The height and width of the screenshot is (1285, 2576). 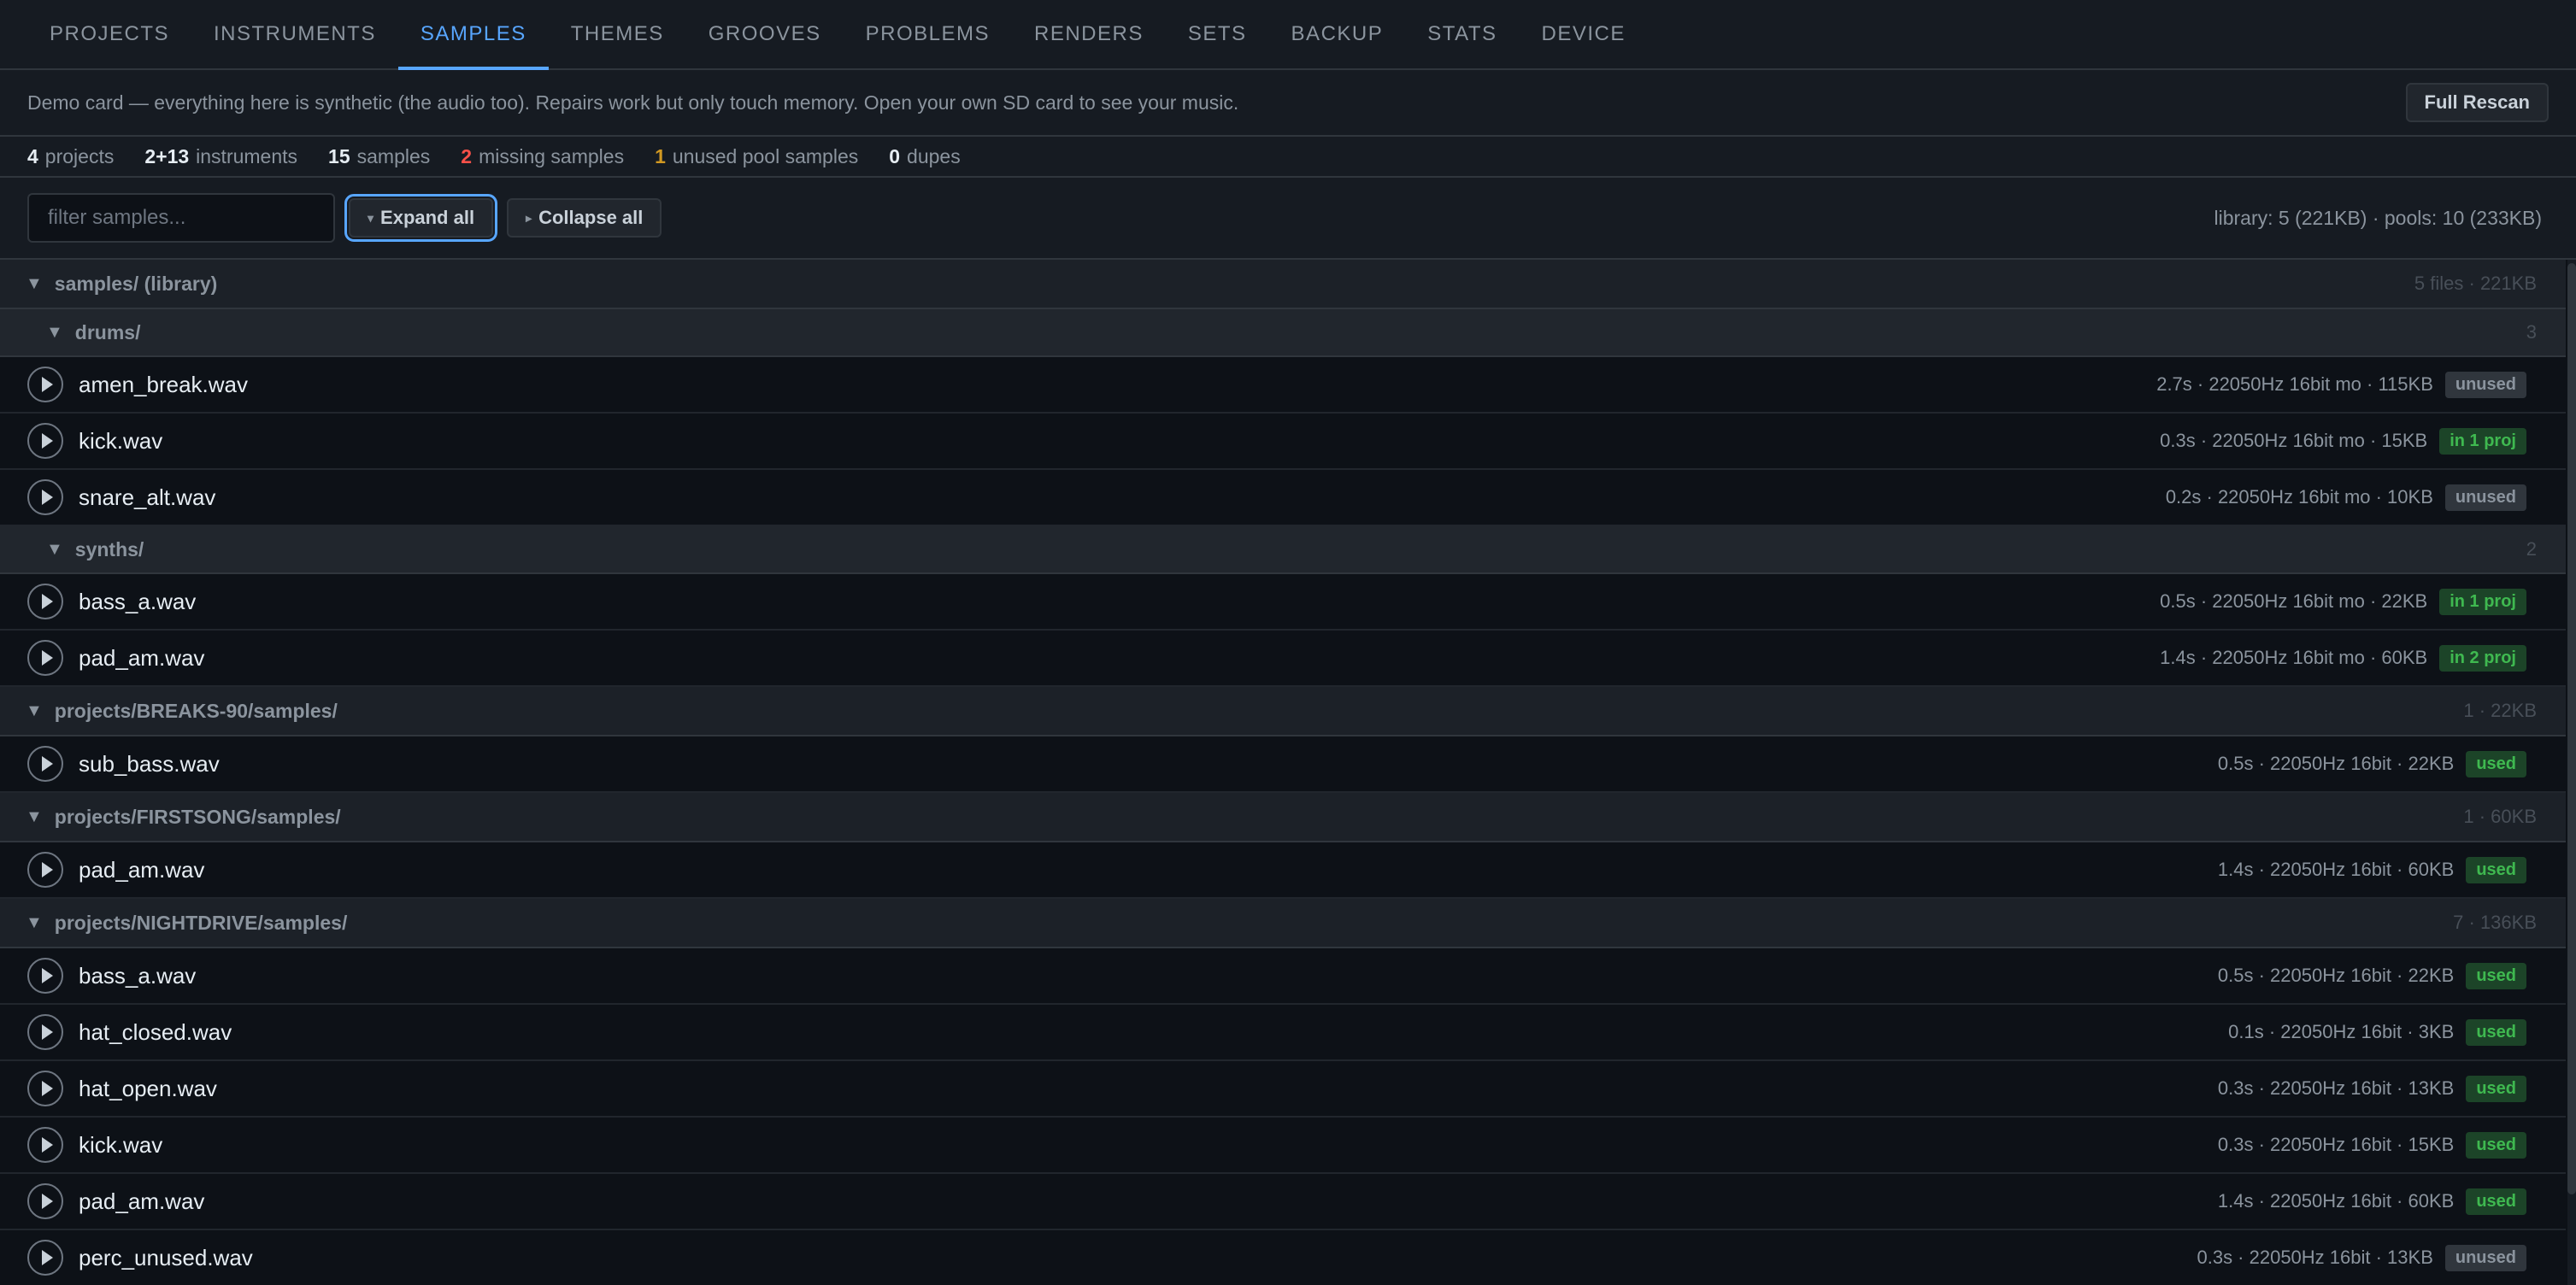 I want to click on stat-label: missing samples, so click(x=552, y=155).